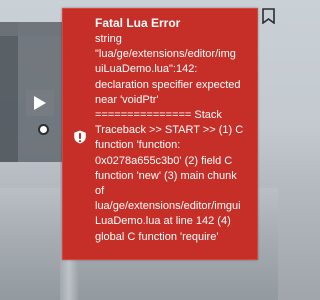 This screenshot has width=320, height=300. What do you see at coordinates (168, 206) in the screenshot?
I see `error-message-line: lua/ge/extensions/editor/imgui` at bounding box center [168, 206].